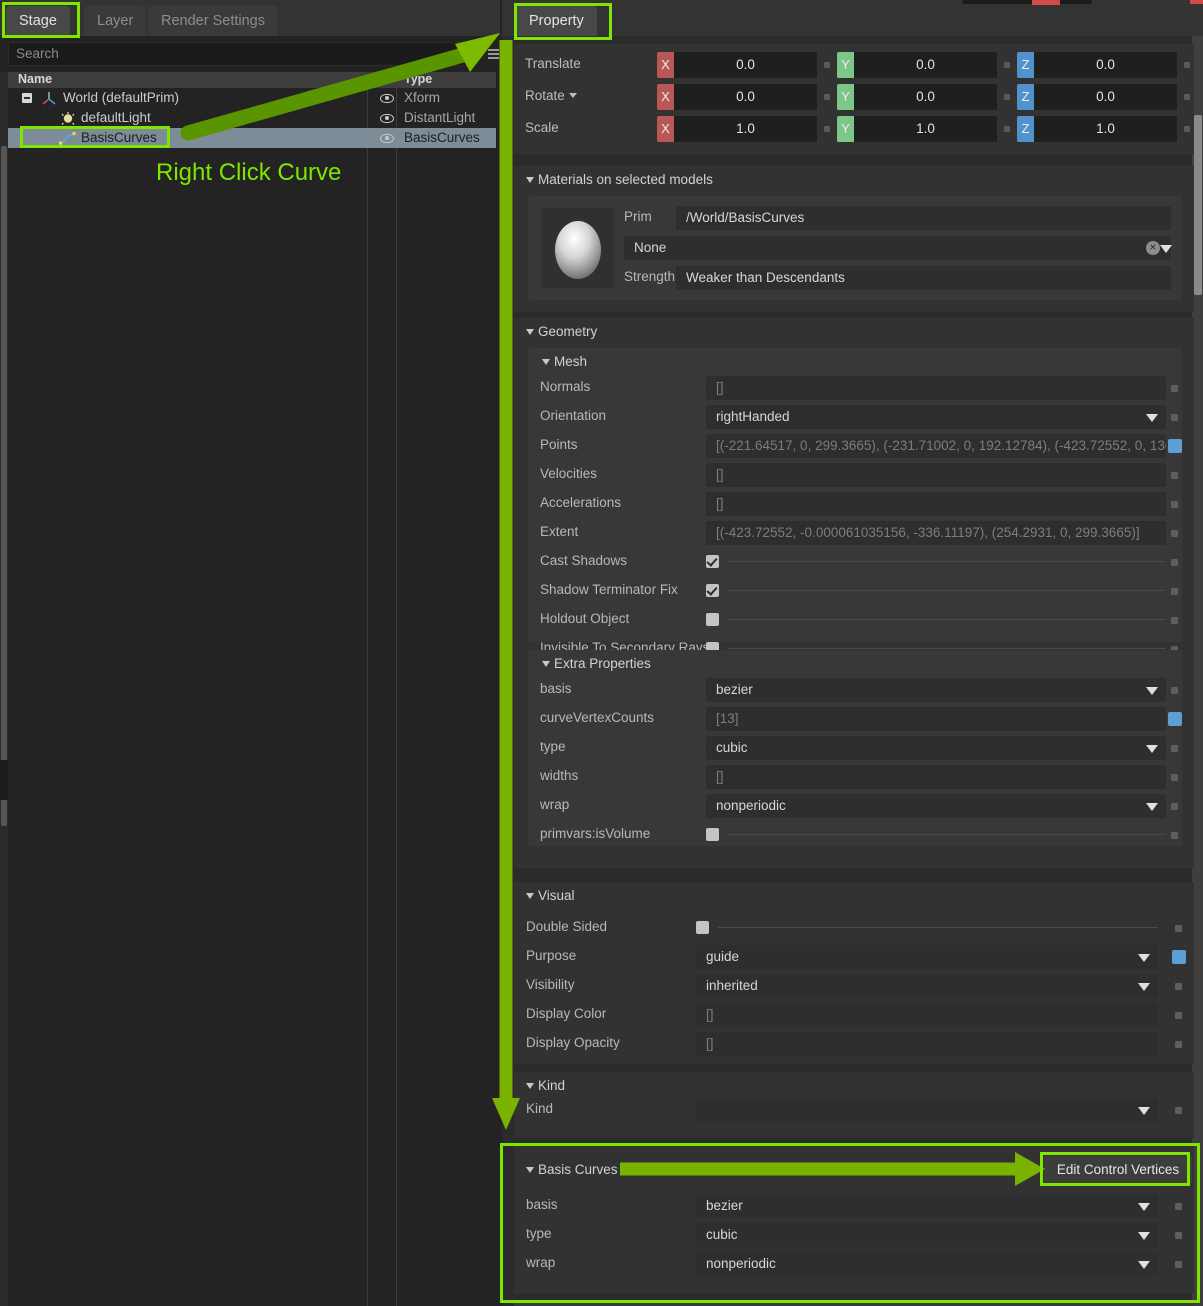 The image size is (1203, 1306). What do you see at coordinates (936, 388) in the screenshot?
I see `field-normals: []` at bounding box center [936, 388].